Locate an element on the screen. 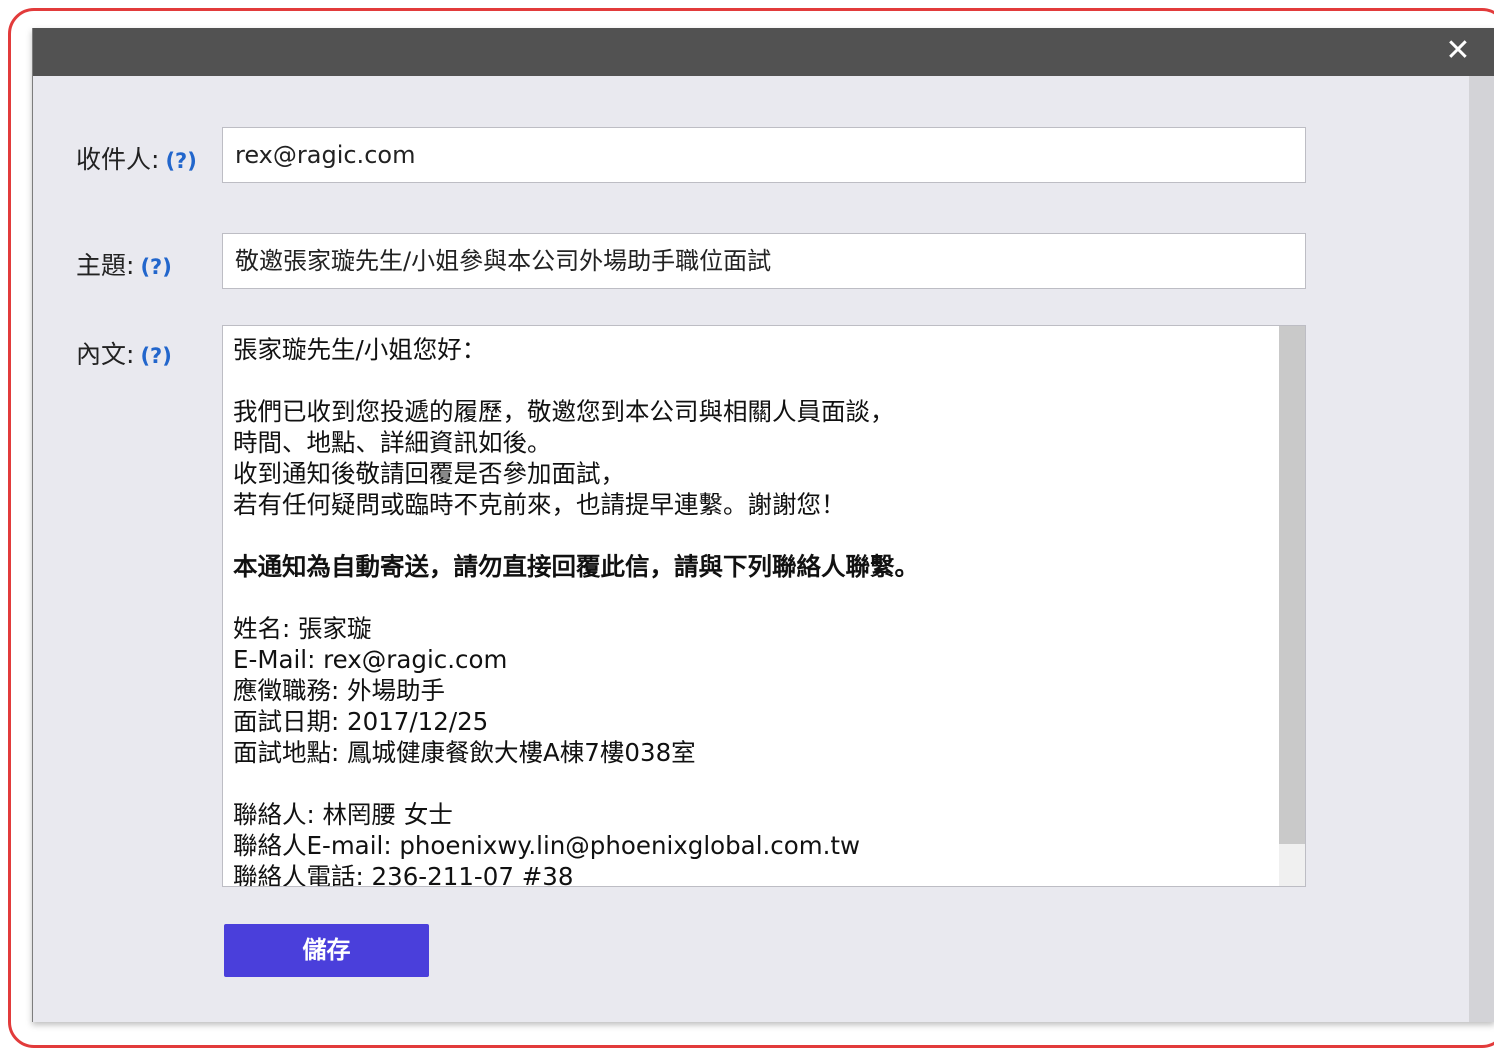 This screenshot has height=1048, width=1494. body-line: 聯絡人: 林罔腰 女士 is located at coordinates (343, 814).